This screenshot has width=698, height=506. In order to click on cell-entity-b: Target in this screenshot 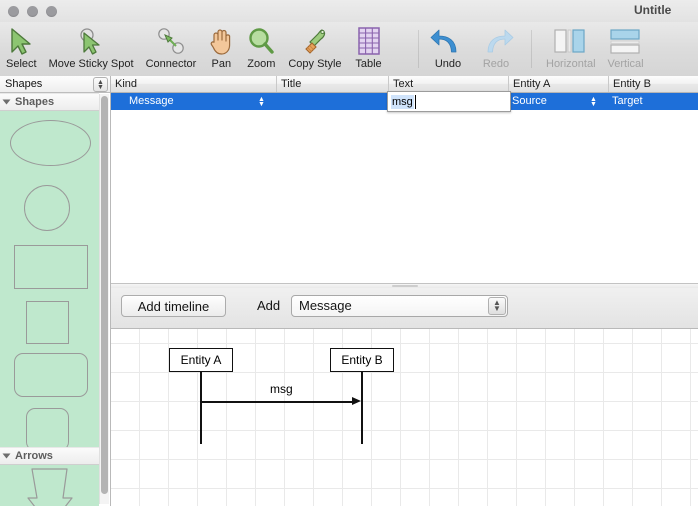, I will do `click(651, 101)`.